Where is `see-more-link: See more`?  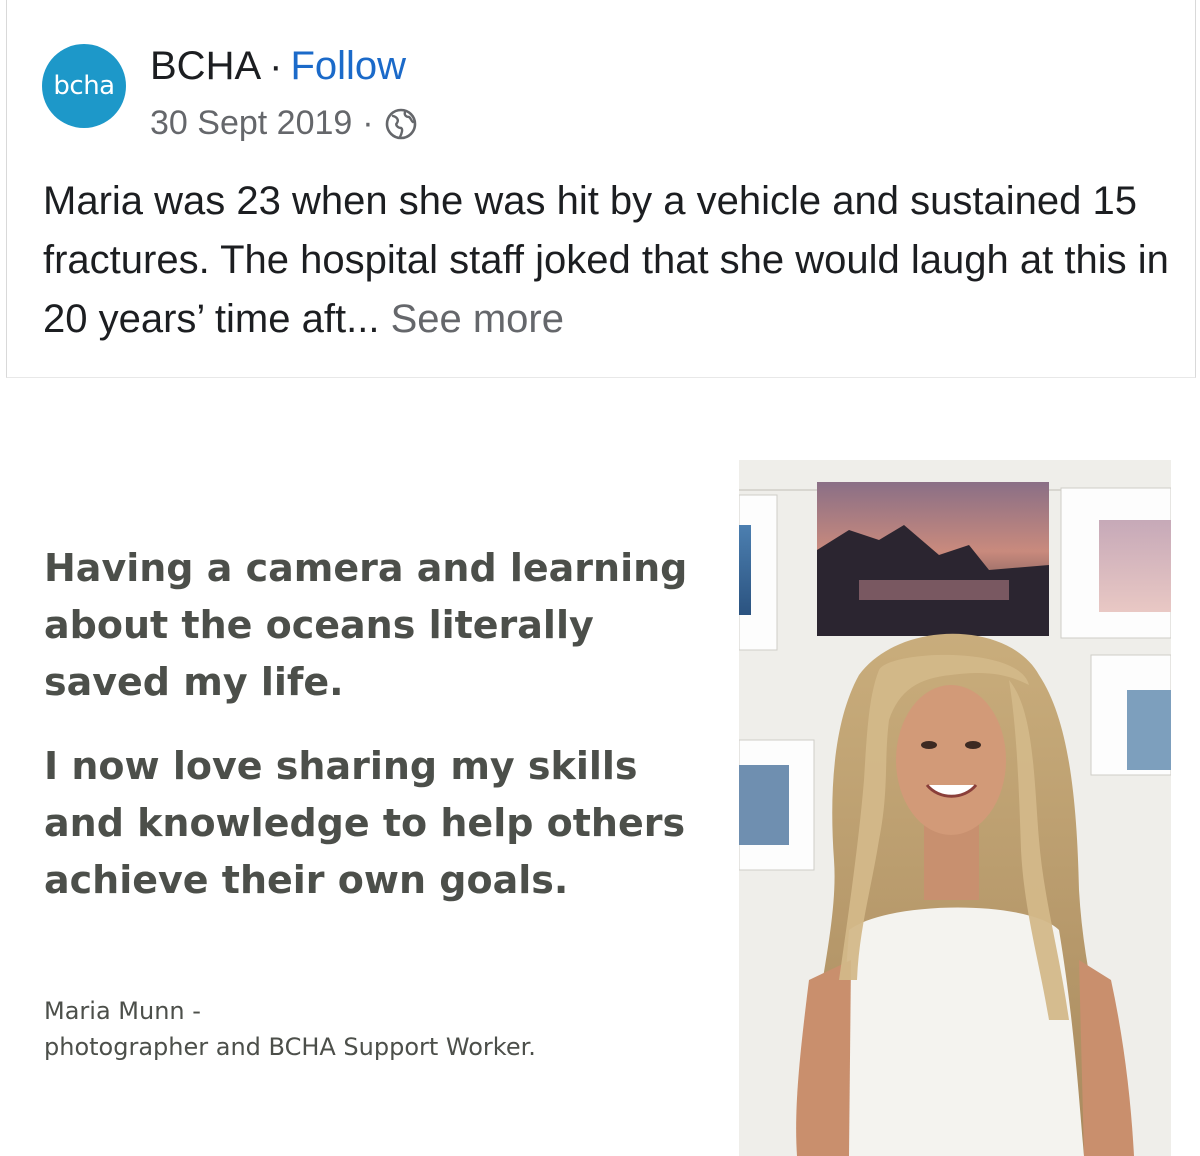
see-more-link: See more is located at coordinates (477, 319).